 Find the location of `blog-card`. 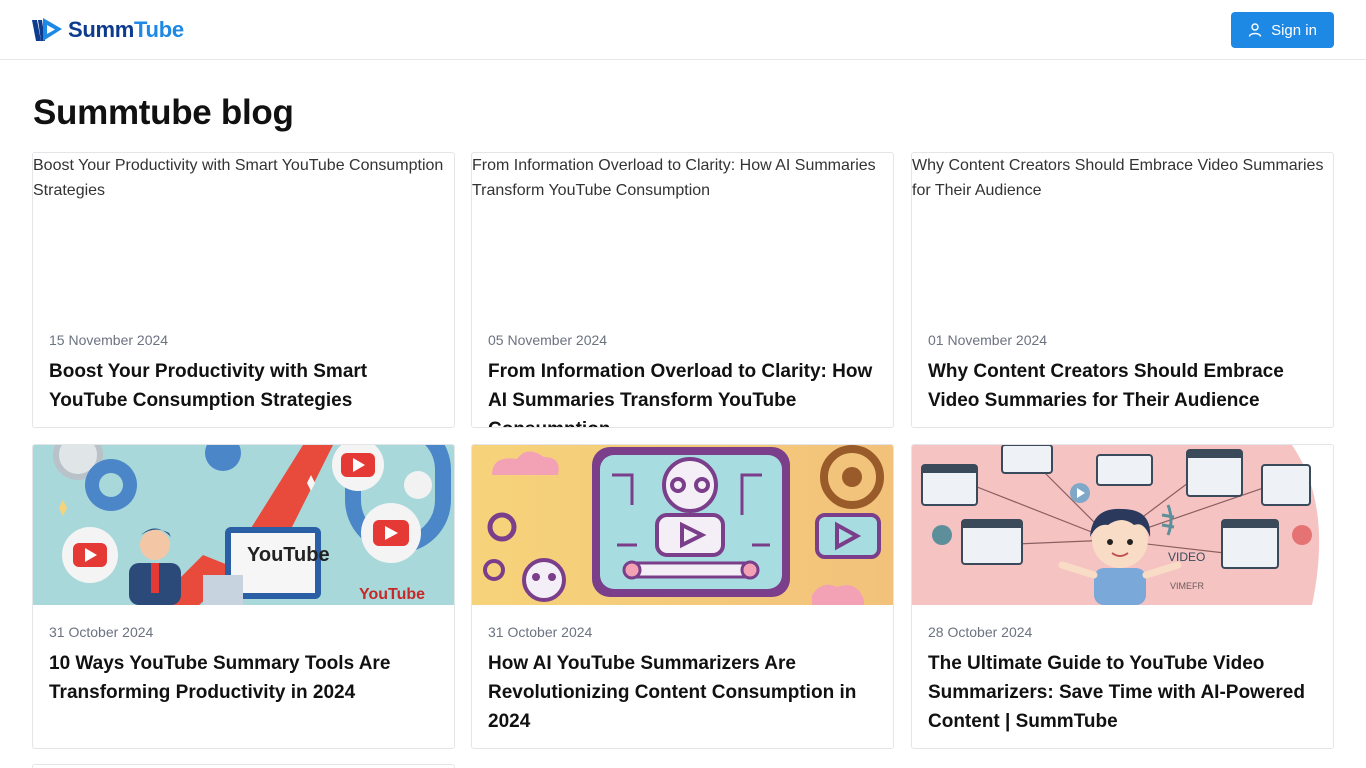

blog-card is located at coordinates (243, 766).